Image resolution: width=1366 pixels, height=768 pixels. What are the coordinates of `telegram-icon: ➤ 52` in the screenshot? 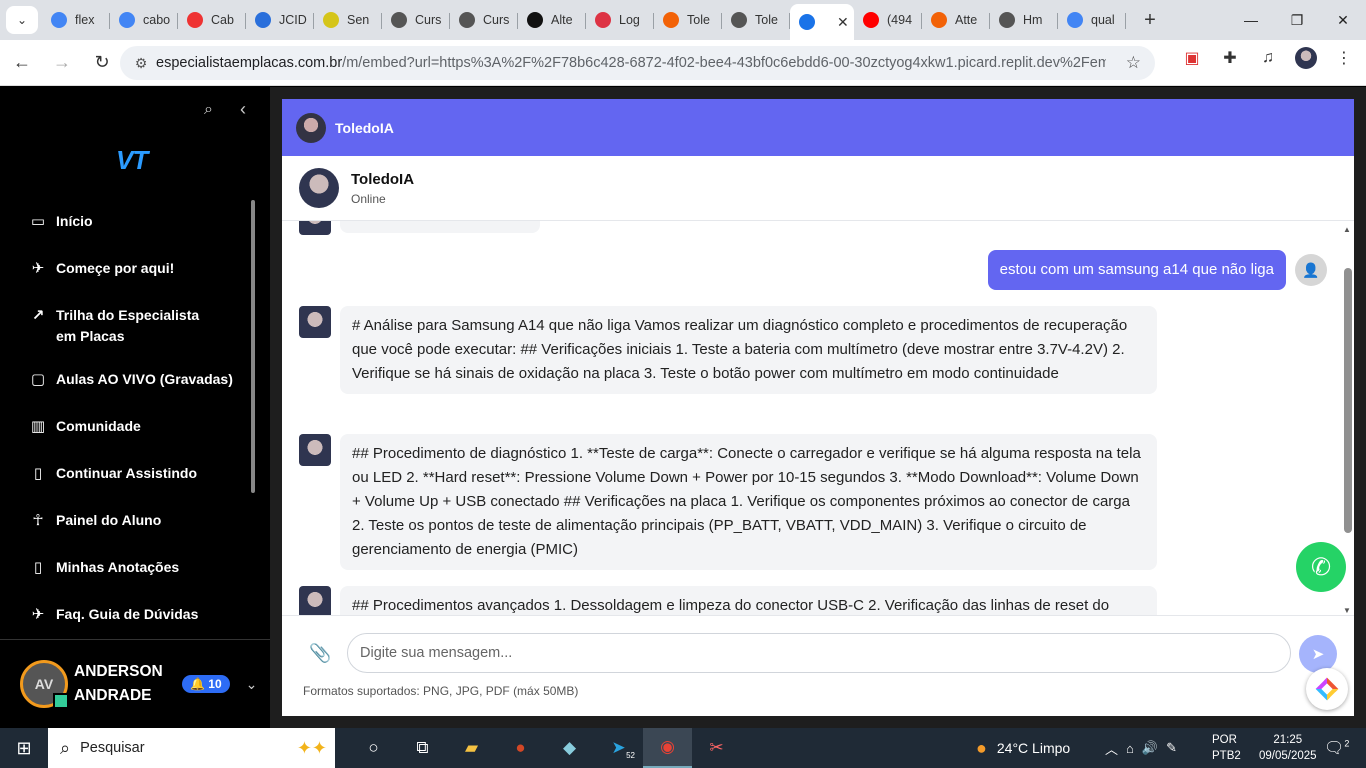 It's located at (618, 748).